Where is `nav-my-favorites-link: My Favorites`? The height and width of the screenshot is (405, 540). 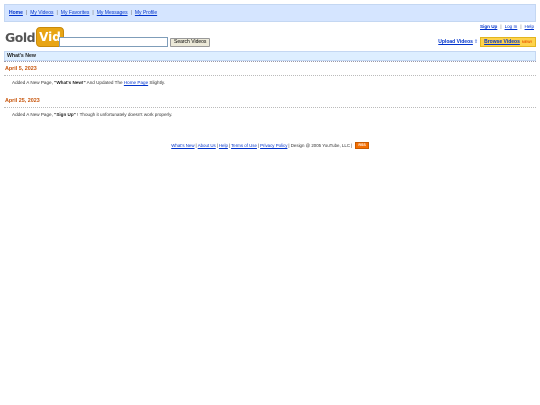
nav-my-favorites-link: My Favorites is located at coordinates (75, 13).